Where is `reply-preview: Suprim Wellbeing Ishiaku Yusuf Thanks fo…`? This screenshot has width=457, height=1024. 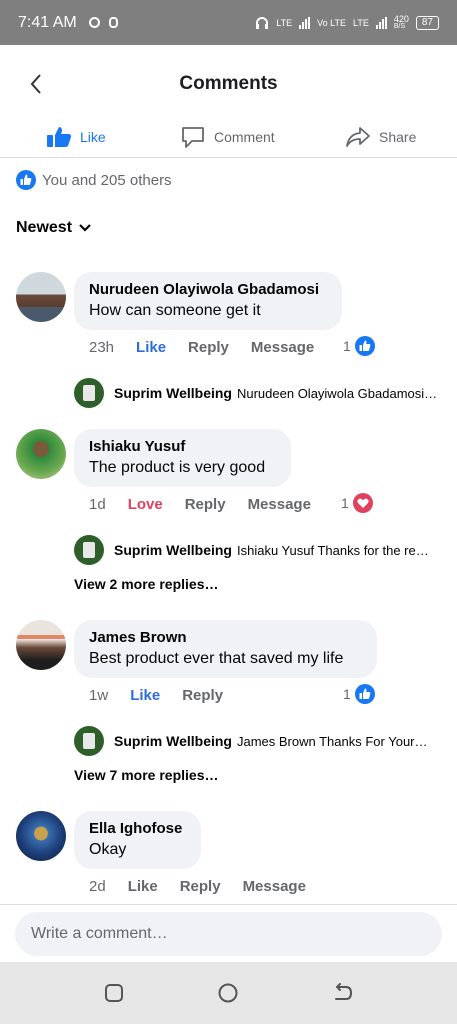
reply-preview: Suprim Wellbeing Ishiaku Yusuf Thanks fo… is located at coordinates (258, 550).